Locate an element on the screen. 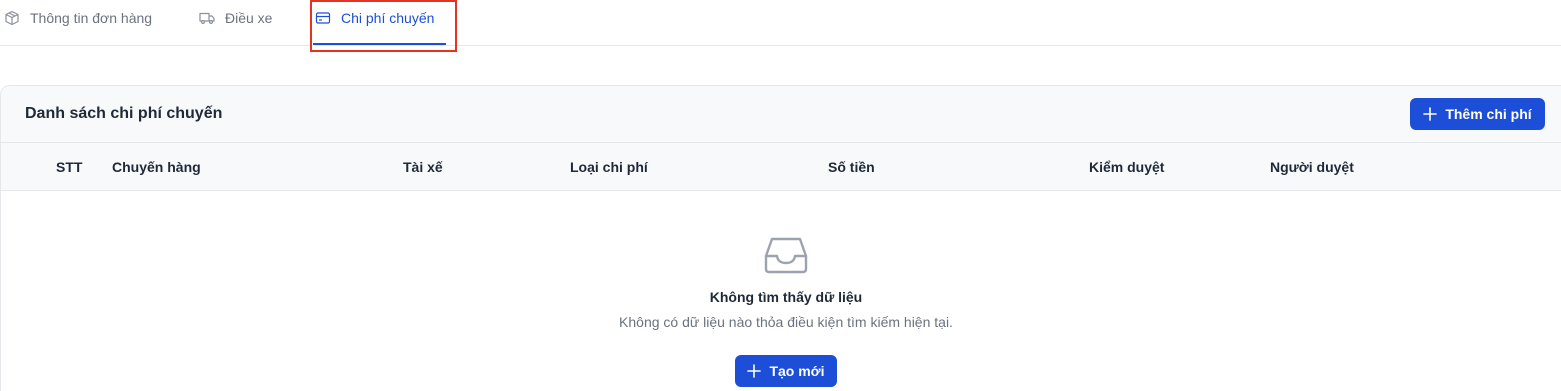 The height and width of the screenshot is (391, 1561). add-cost-button: Thêm chi phí is located at coordinates (1477, 114).